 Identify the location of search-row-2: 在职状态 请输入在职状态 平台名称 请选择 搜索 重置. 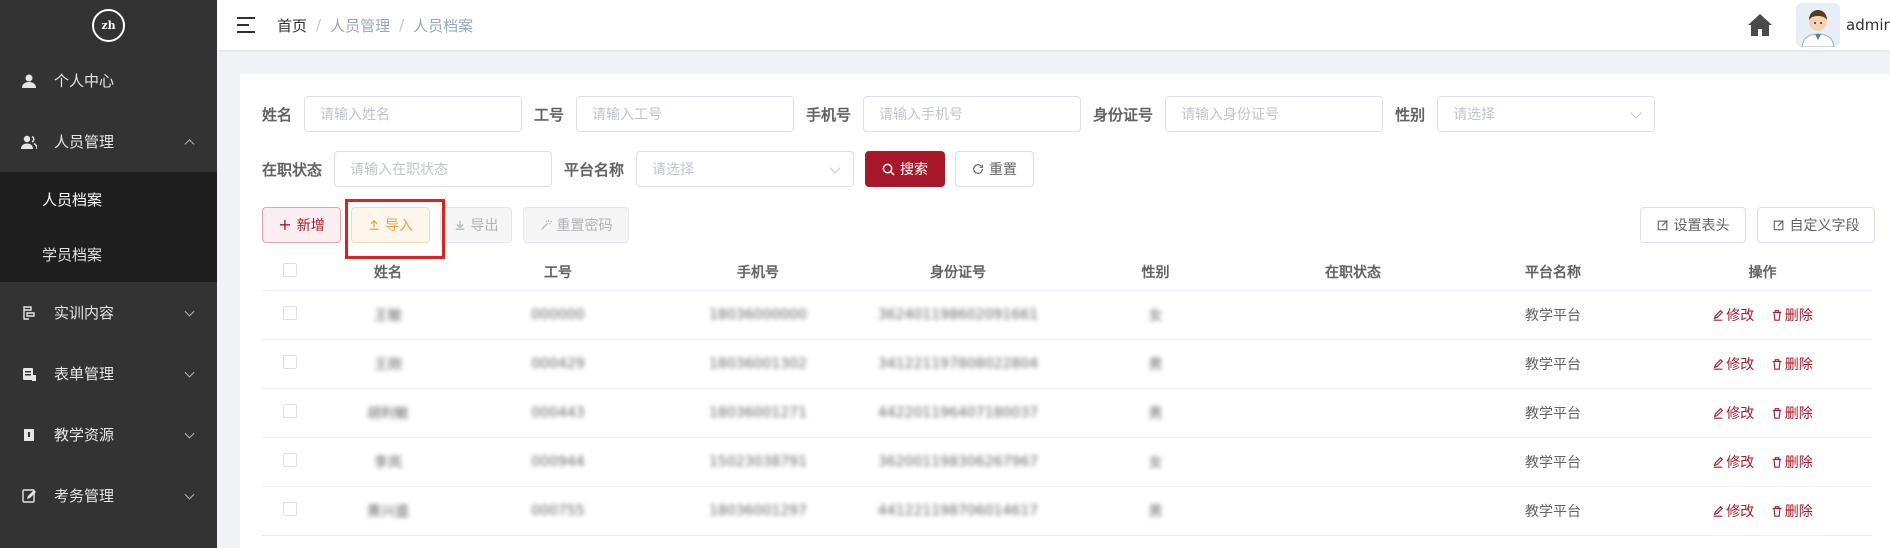
(648, 169).